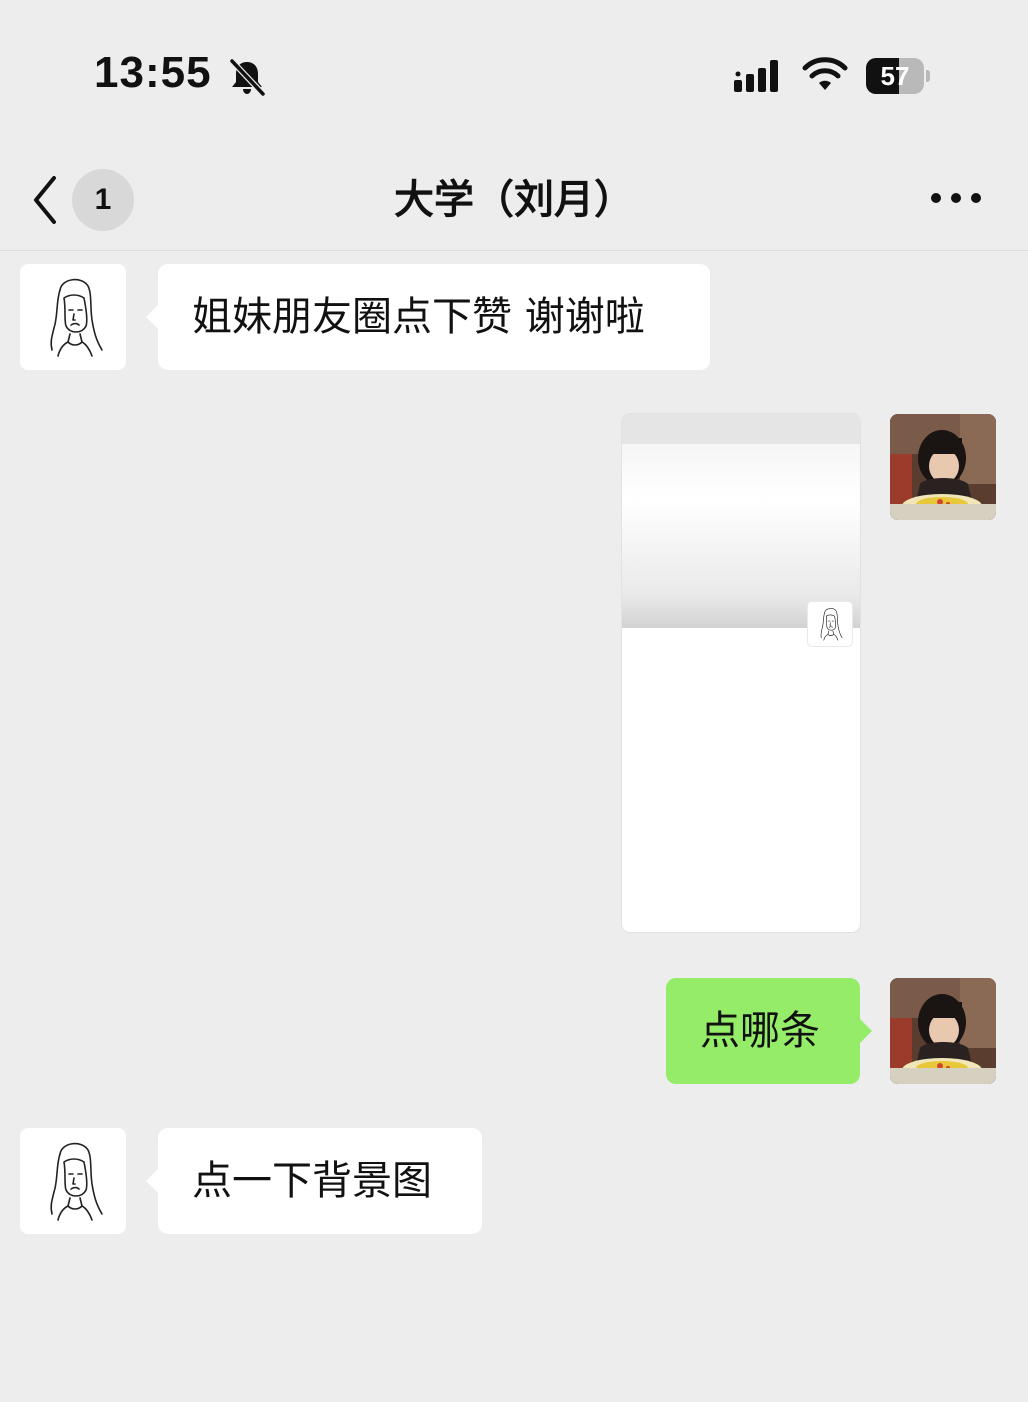  I want to click on status-bar: 13:55 57, so click(514, 75).